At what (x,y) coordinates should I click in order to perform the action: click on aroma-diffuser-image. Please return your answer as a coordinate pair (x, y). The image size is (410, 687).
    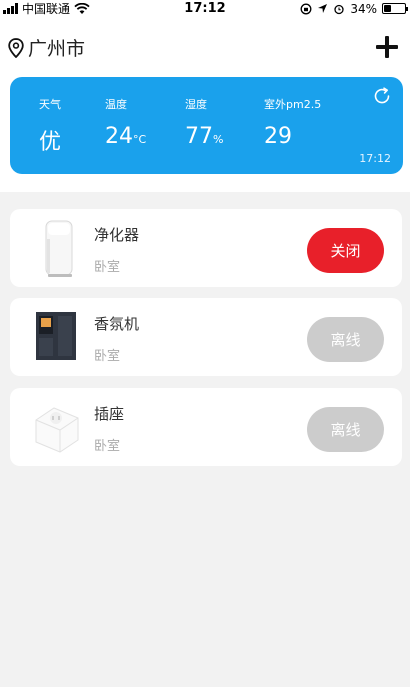
    Looking at the image, I should click on (56, 336).